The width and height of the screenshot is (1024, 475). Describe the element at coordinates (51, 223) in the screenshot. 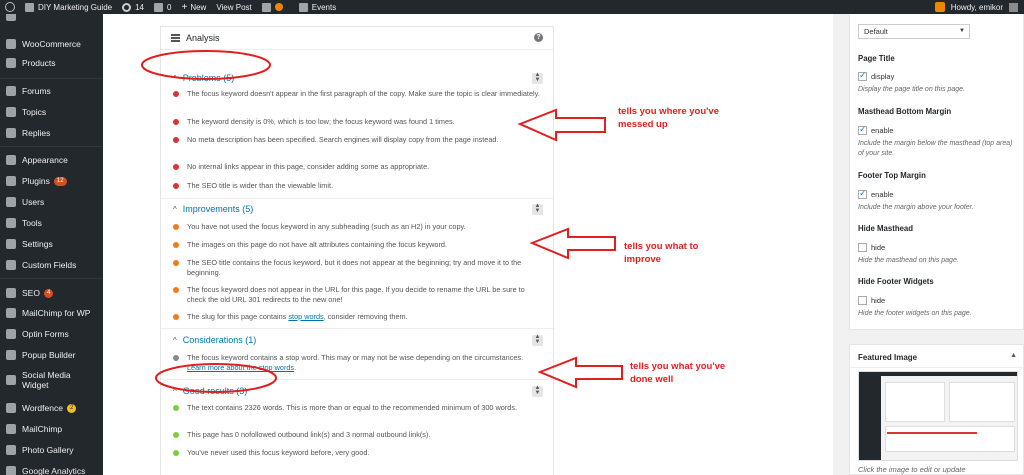

I see `sidebar-item-tools: Tools` at that location.